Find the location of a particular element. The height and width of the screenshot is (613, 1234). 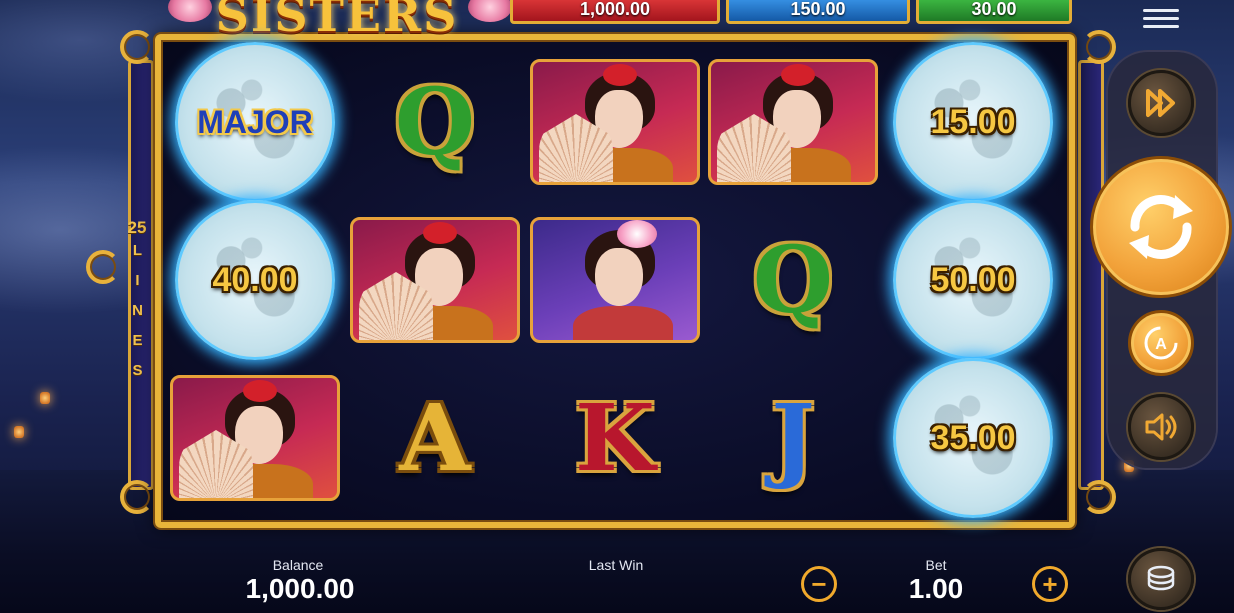

coin-stack-icon is located at coordinates (1161, 578).